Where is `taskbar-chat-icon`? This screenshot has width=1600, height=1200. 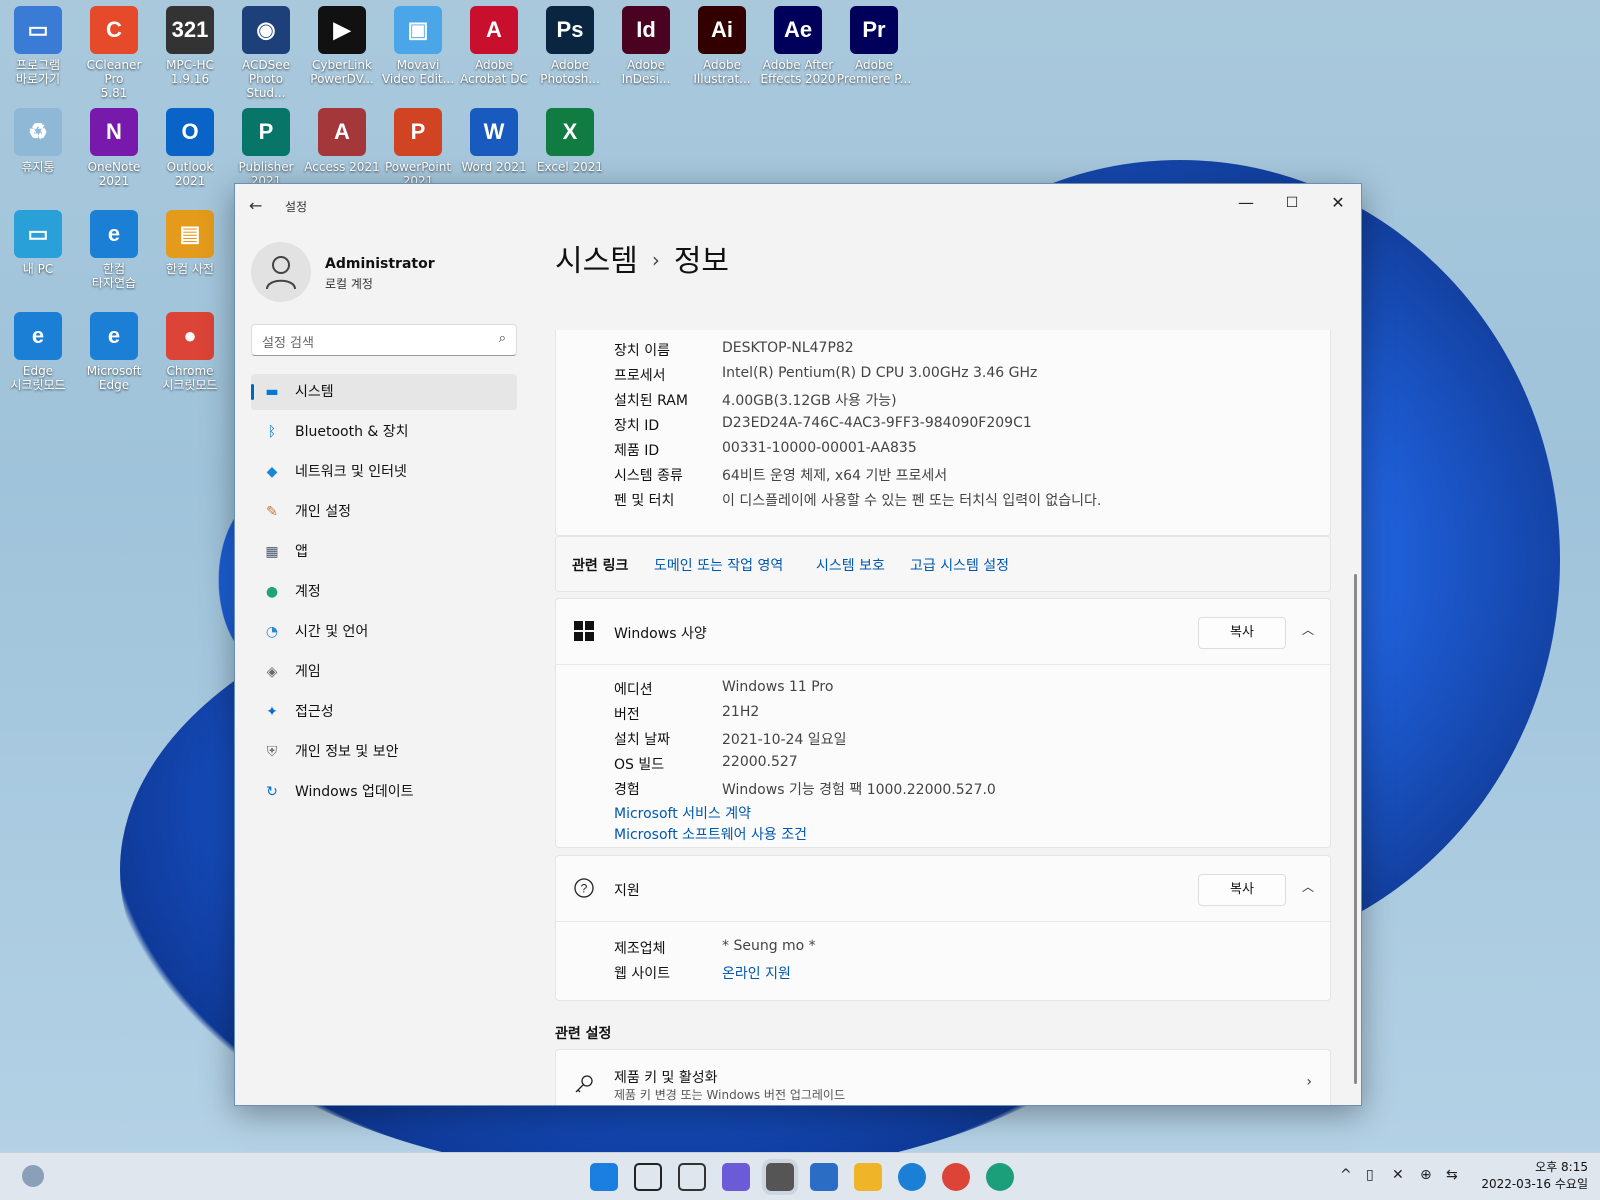
taskbar-chat-icon is located at coordinates (736, 1177).